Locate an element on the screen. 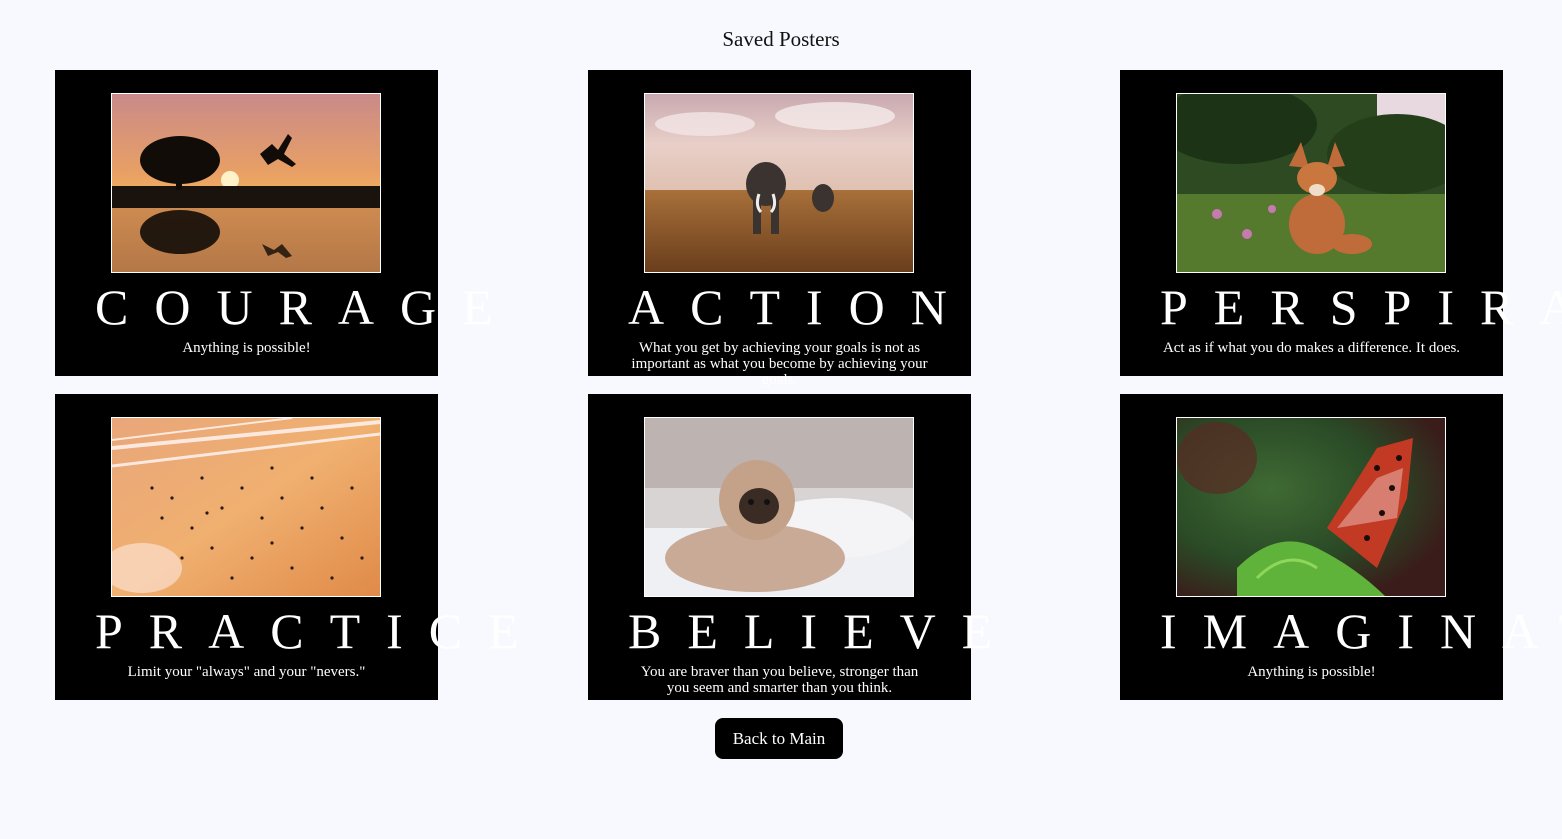 The width and height of the screenshot is (1562, 839). poster-title: Believe is located at coordinates (823, 631).